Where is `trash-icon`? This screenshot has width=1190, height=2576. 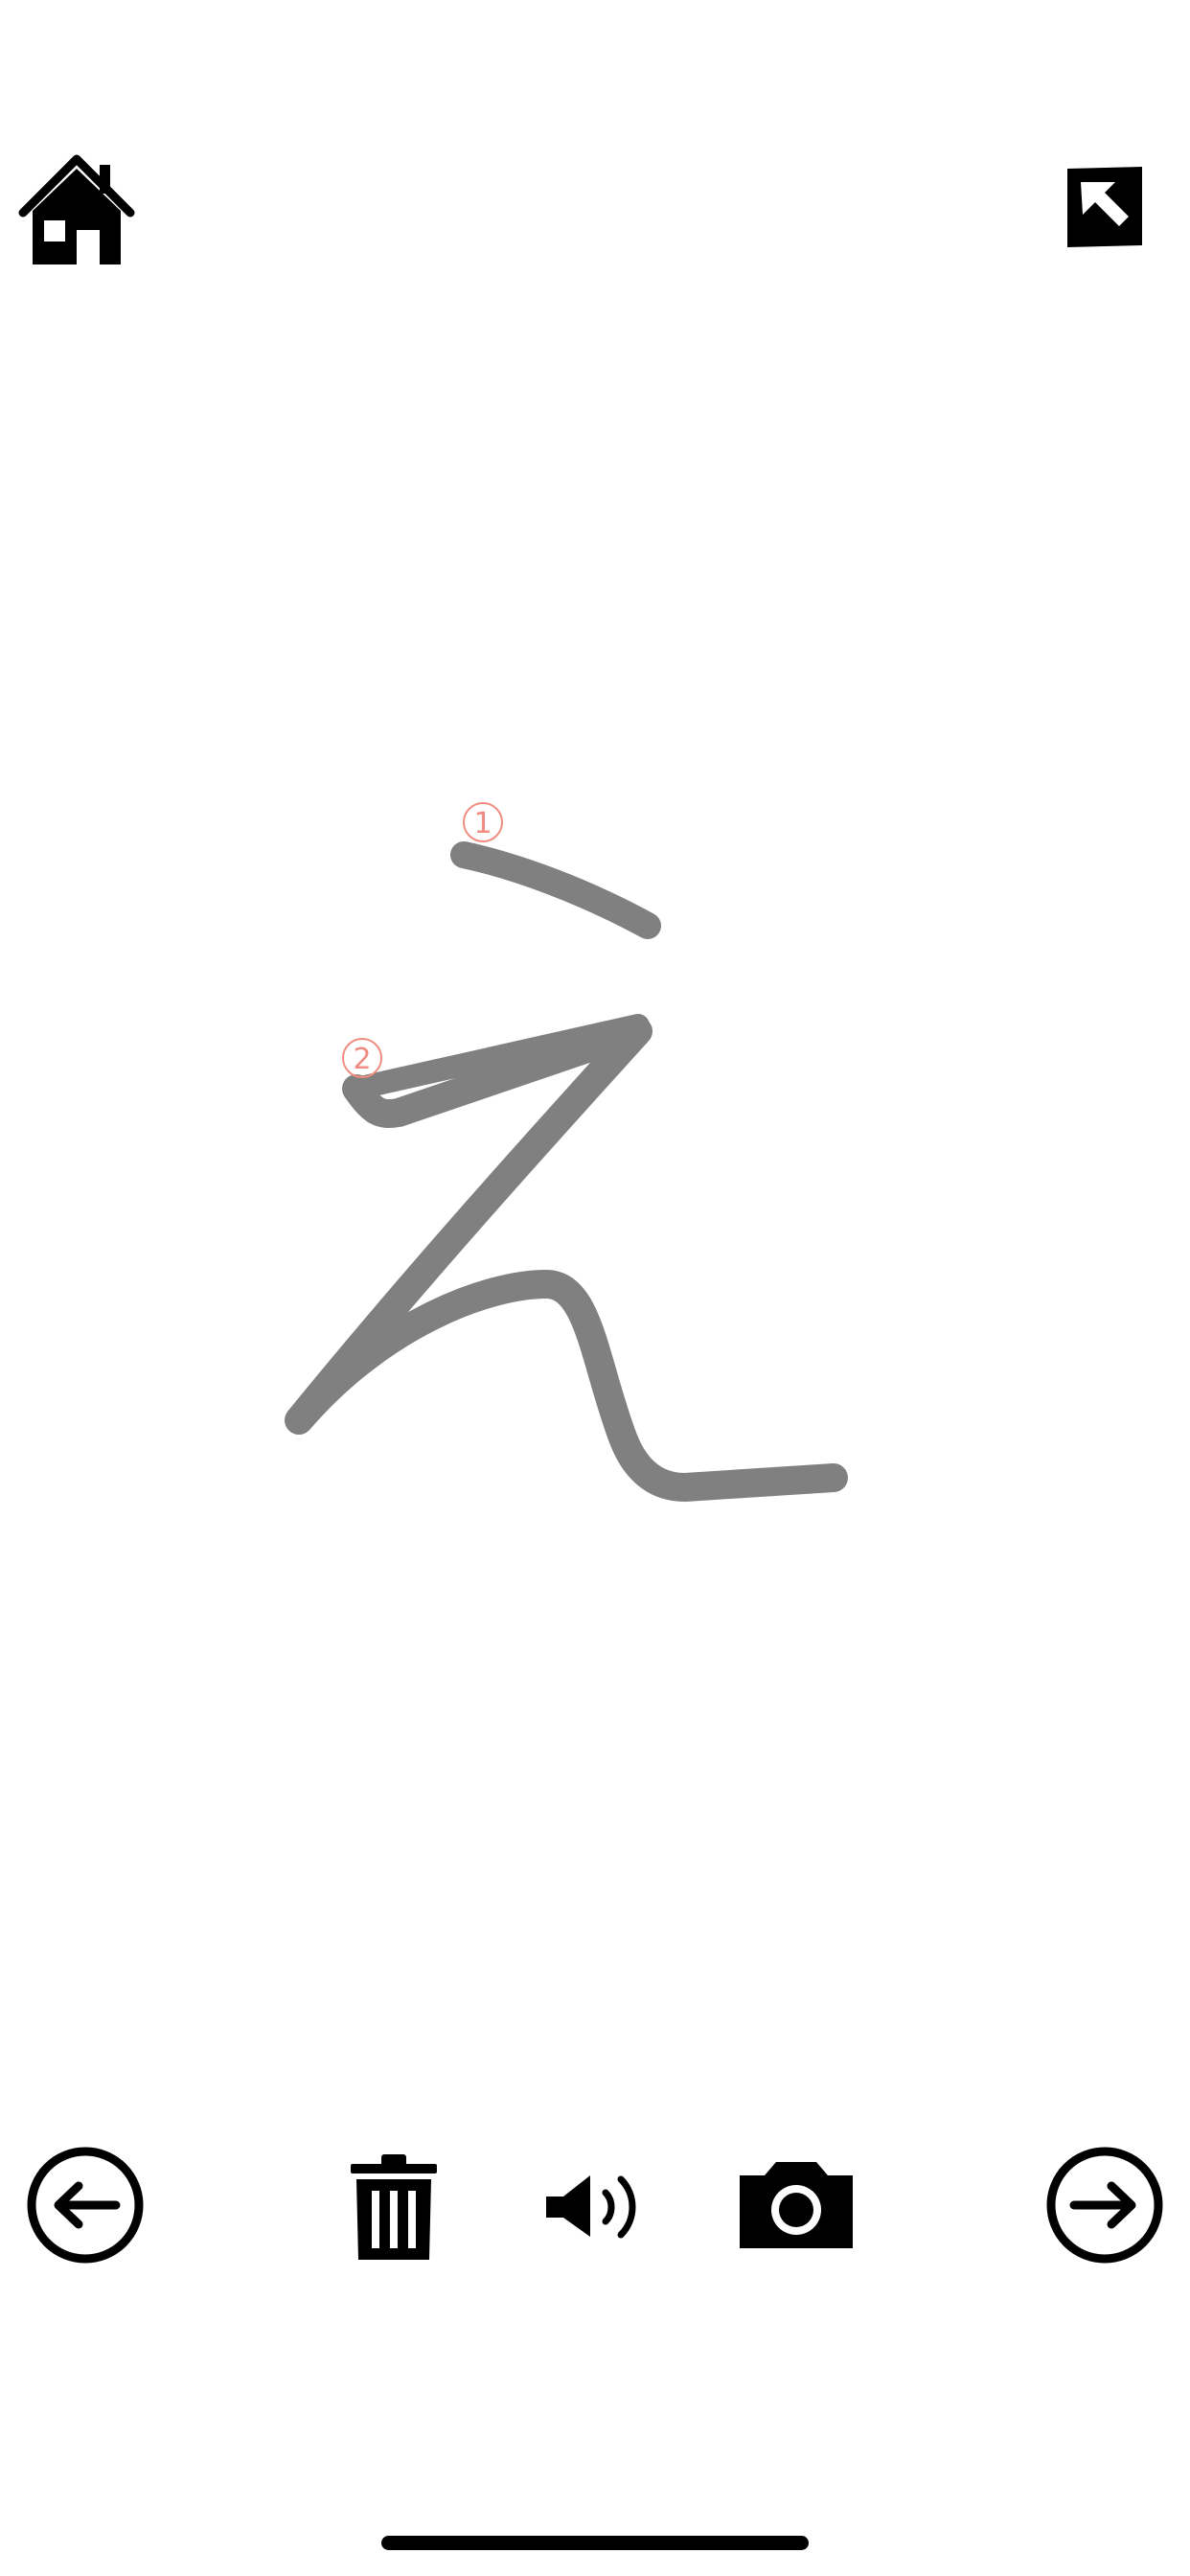 trash-icon is located at coordinates (394, 2207).